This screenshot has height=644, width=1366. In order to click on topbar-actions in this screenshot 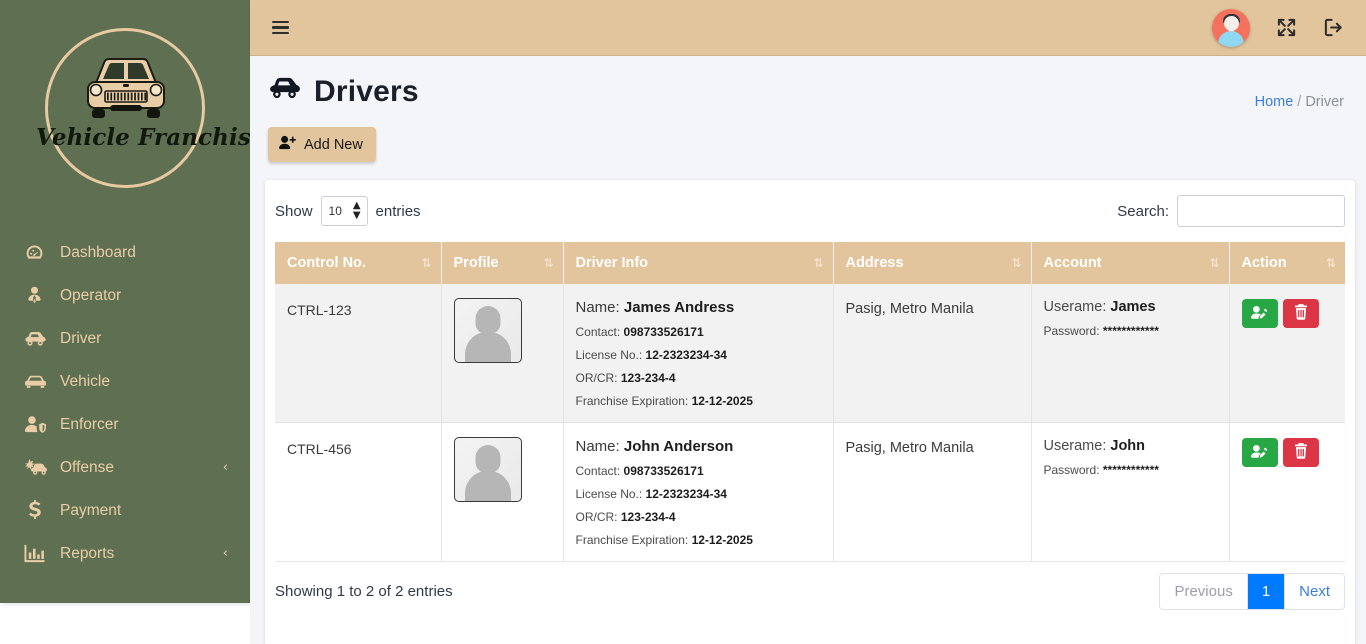, I will do `click(1278, 27)`.